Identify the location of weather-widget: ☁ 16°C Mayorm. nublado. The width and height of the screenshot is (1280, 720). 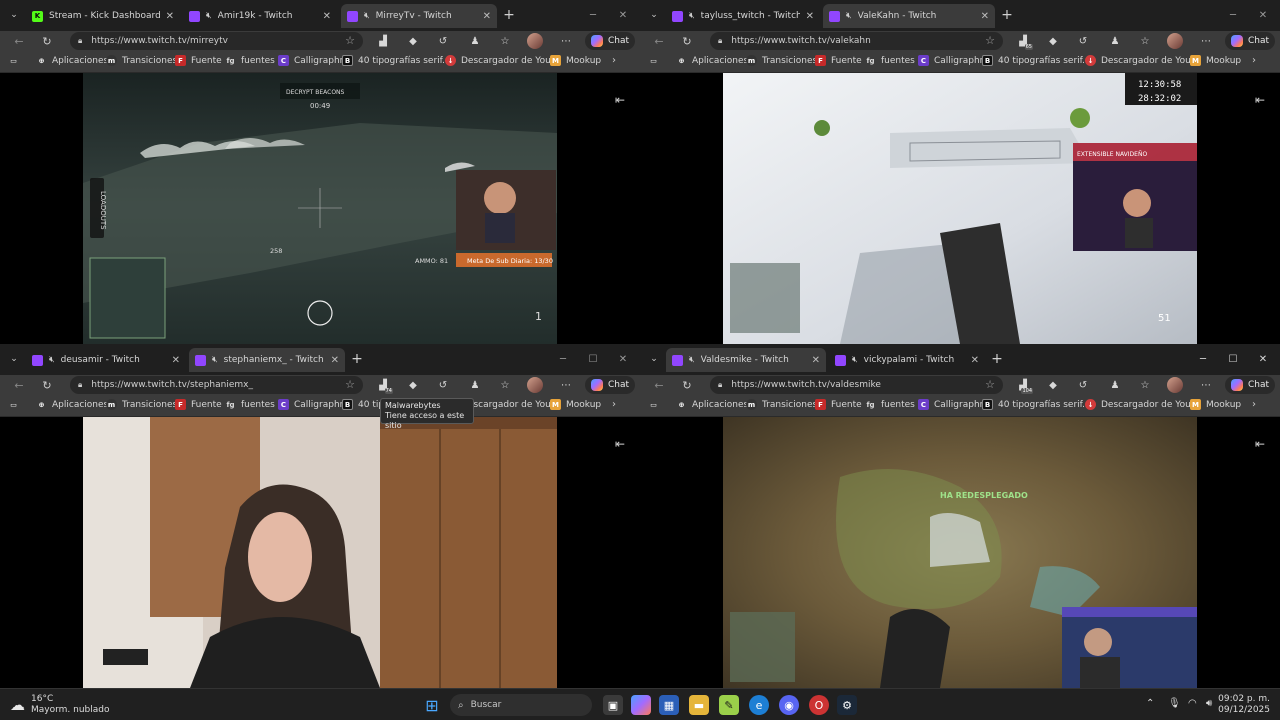
(60, 705).